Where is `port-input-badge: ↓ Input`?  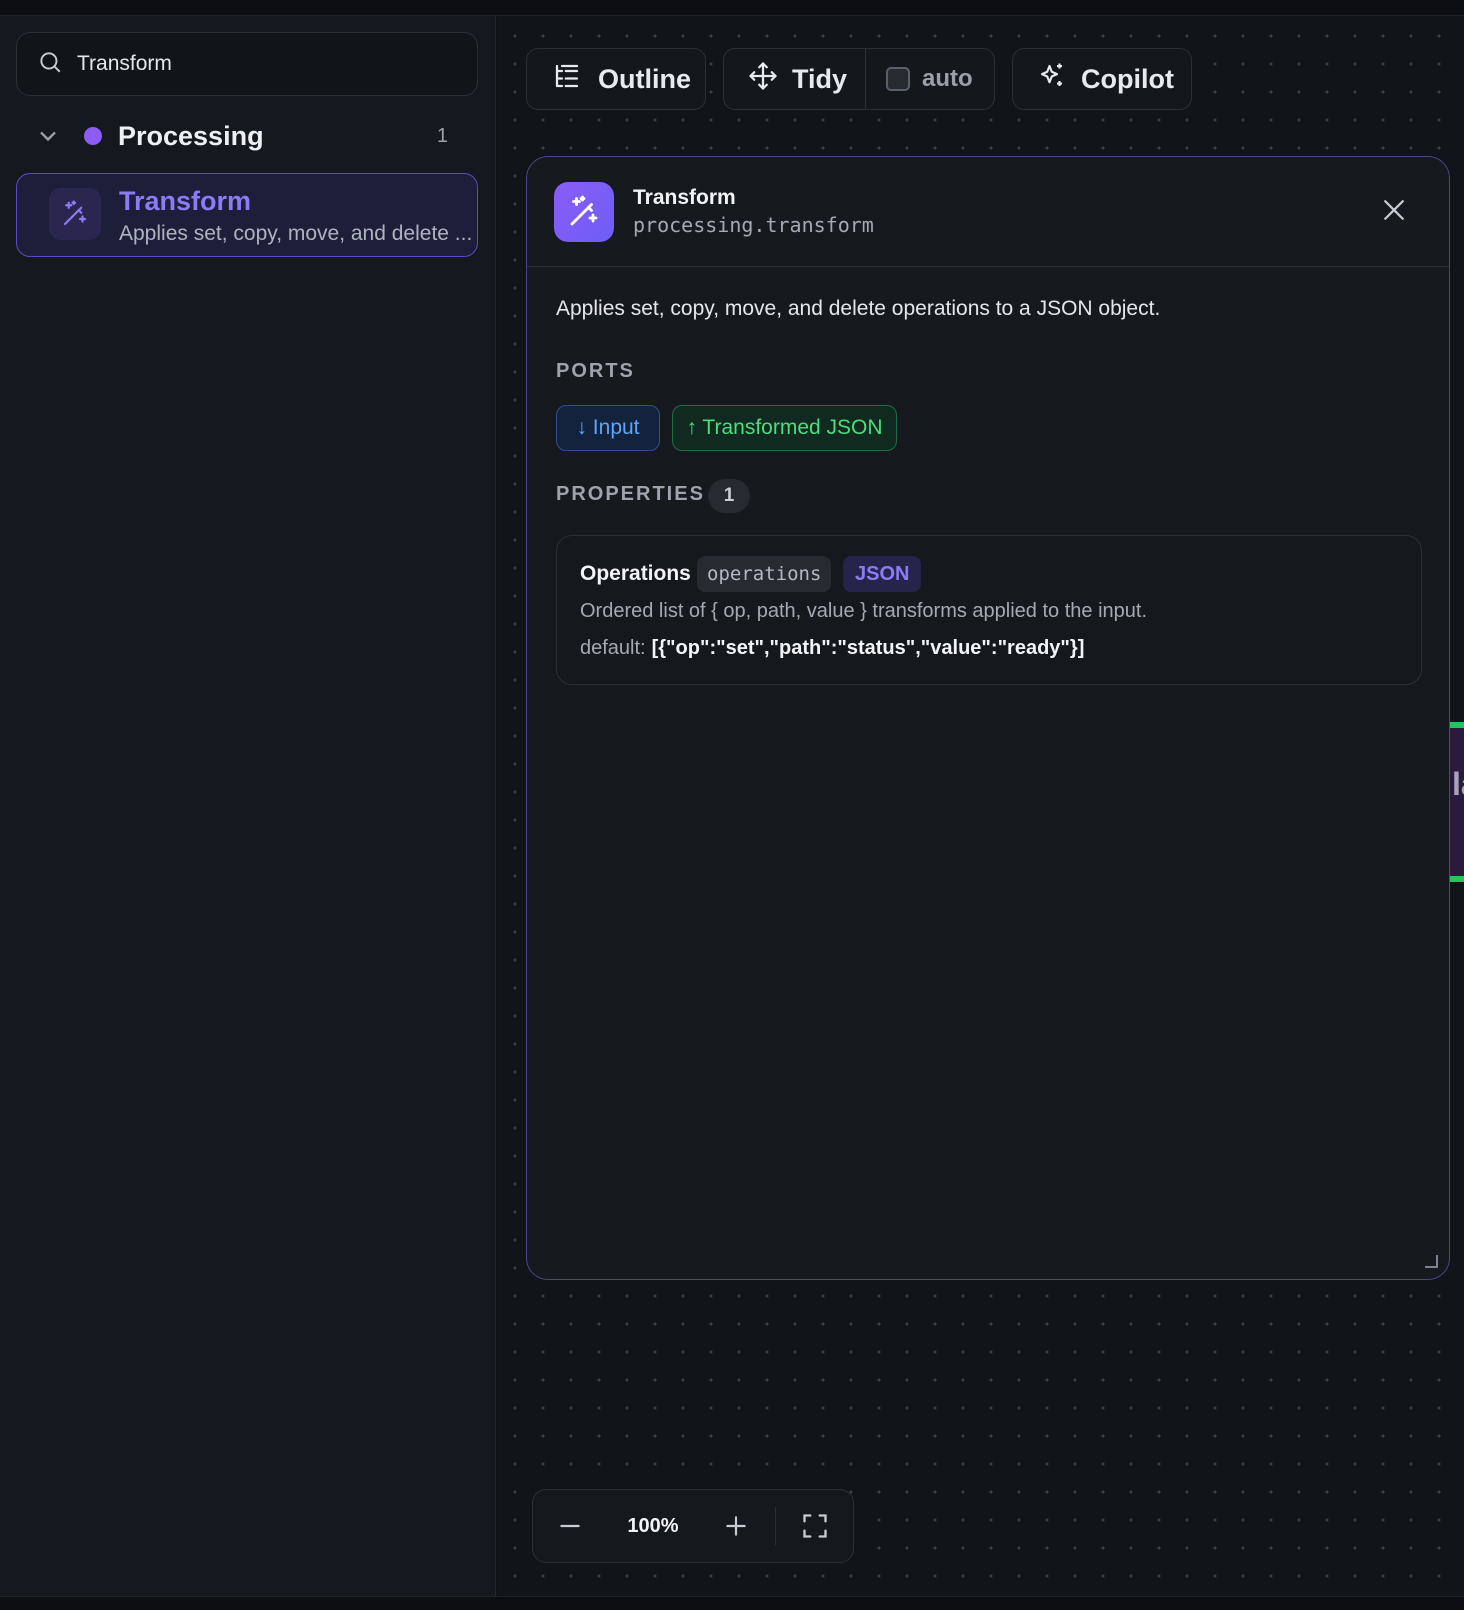 port-input-badge: ↓ Input is located at coordinates (608, 428).